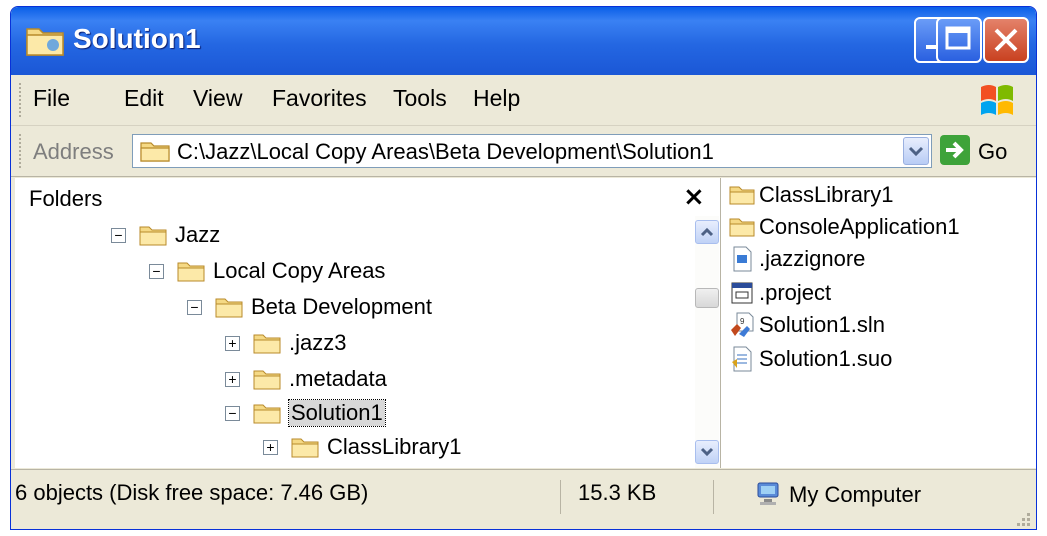 The image size is (1047, 536). What do you see at coordinates (198, 234) in the screenshot?
I see `tree-label: Jazz` at bounding box center [198, 234].